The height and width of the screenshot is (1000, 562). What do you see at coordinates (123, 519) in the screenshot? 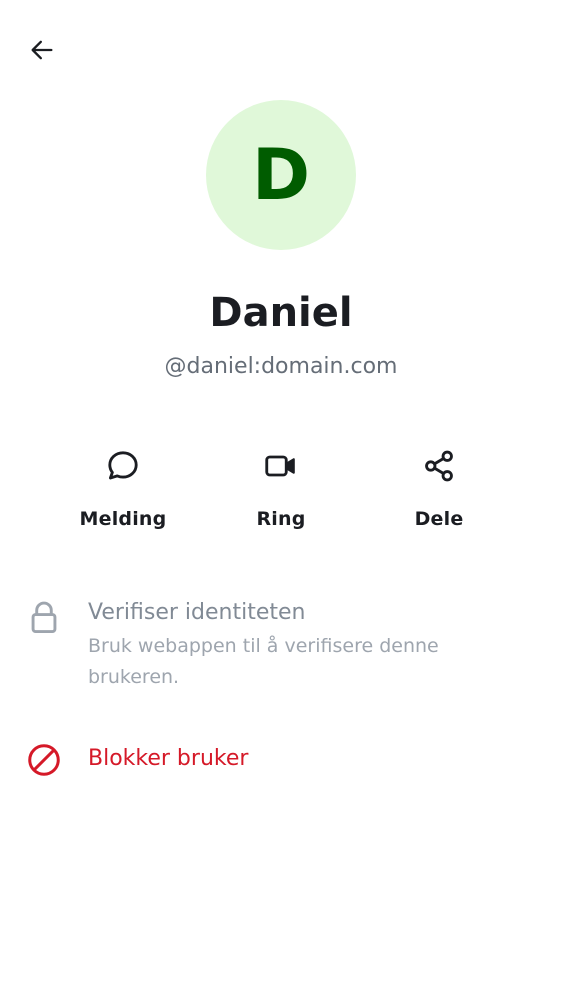
I see `message-label: Melding` at bounding box center [123, 519].